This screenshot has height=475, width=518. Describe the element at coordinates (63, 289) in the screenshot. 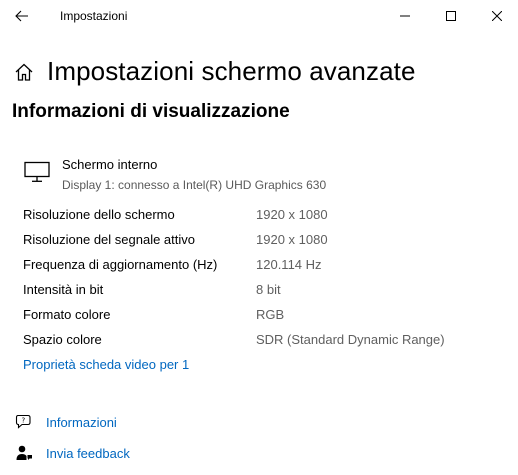

I see `property-label: Intensità in bit` at that location.